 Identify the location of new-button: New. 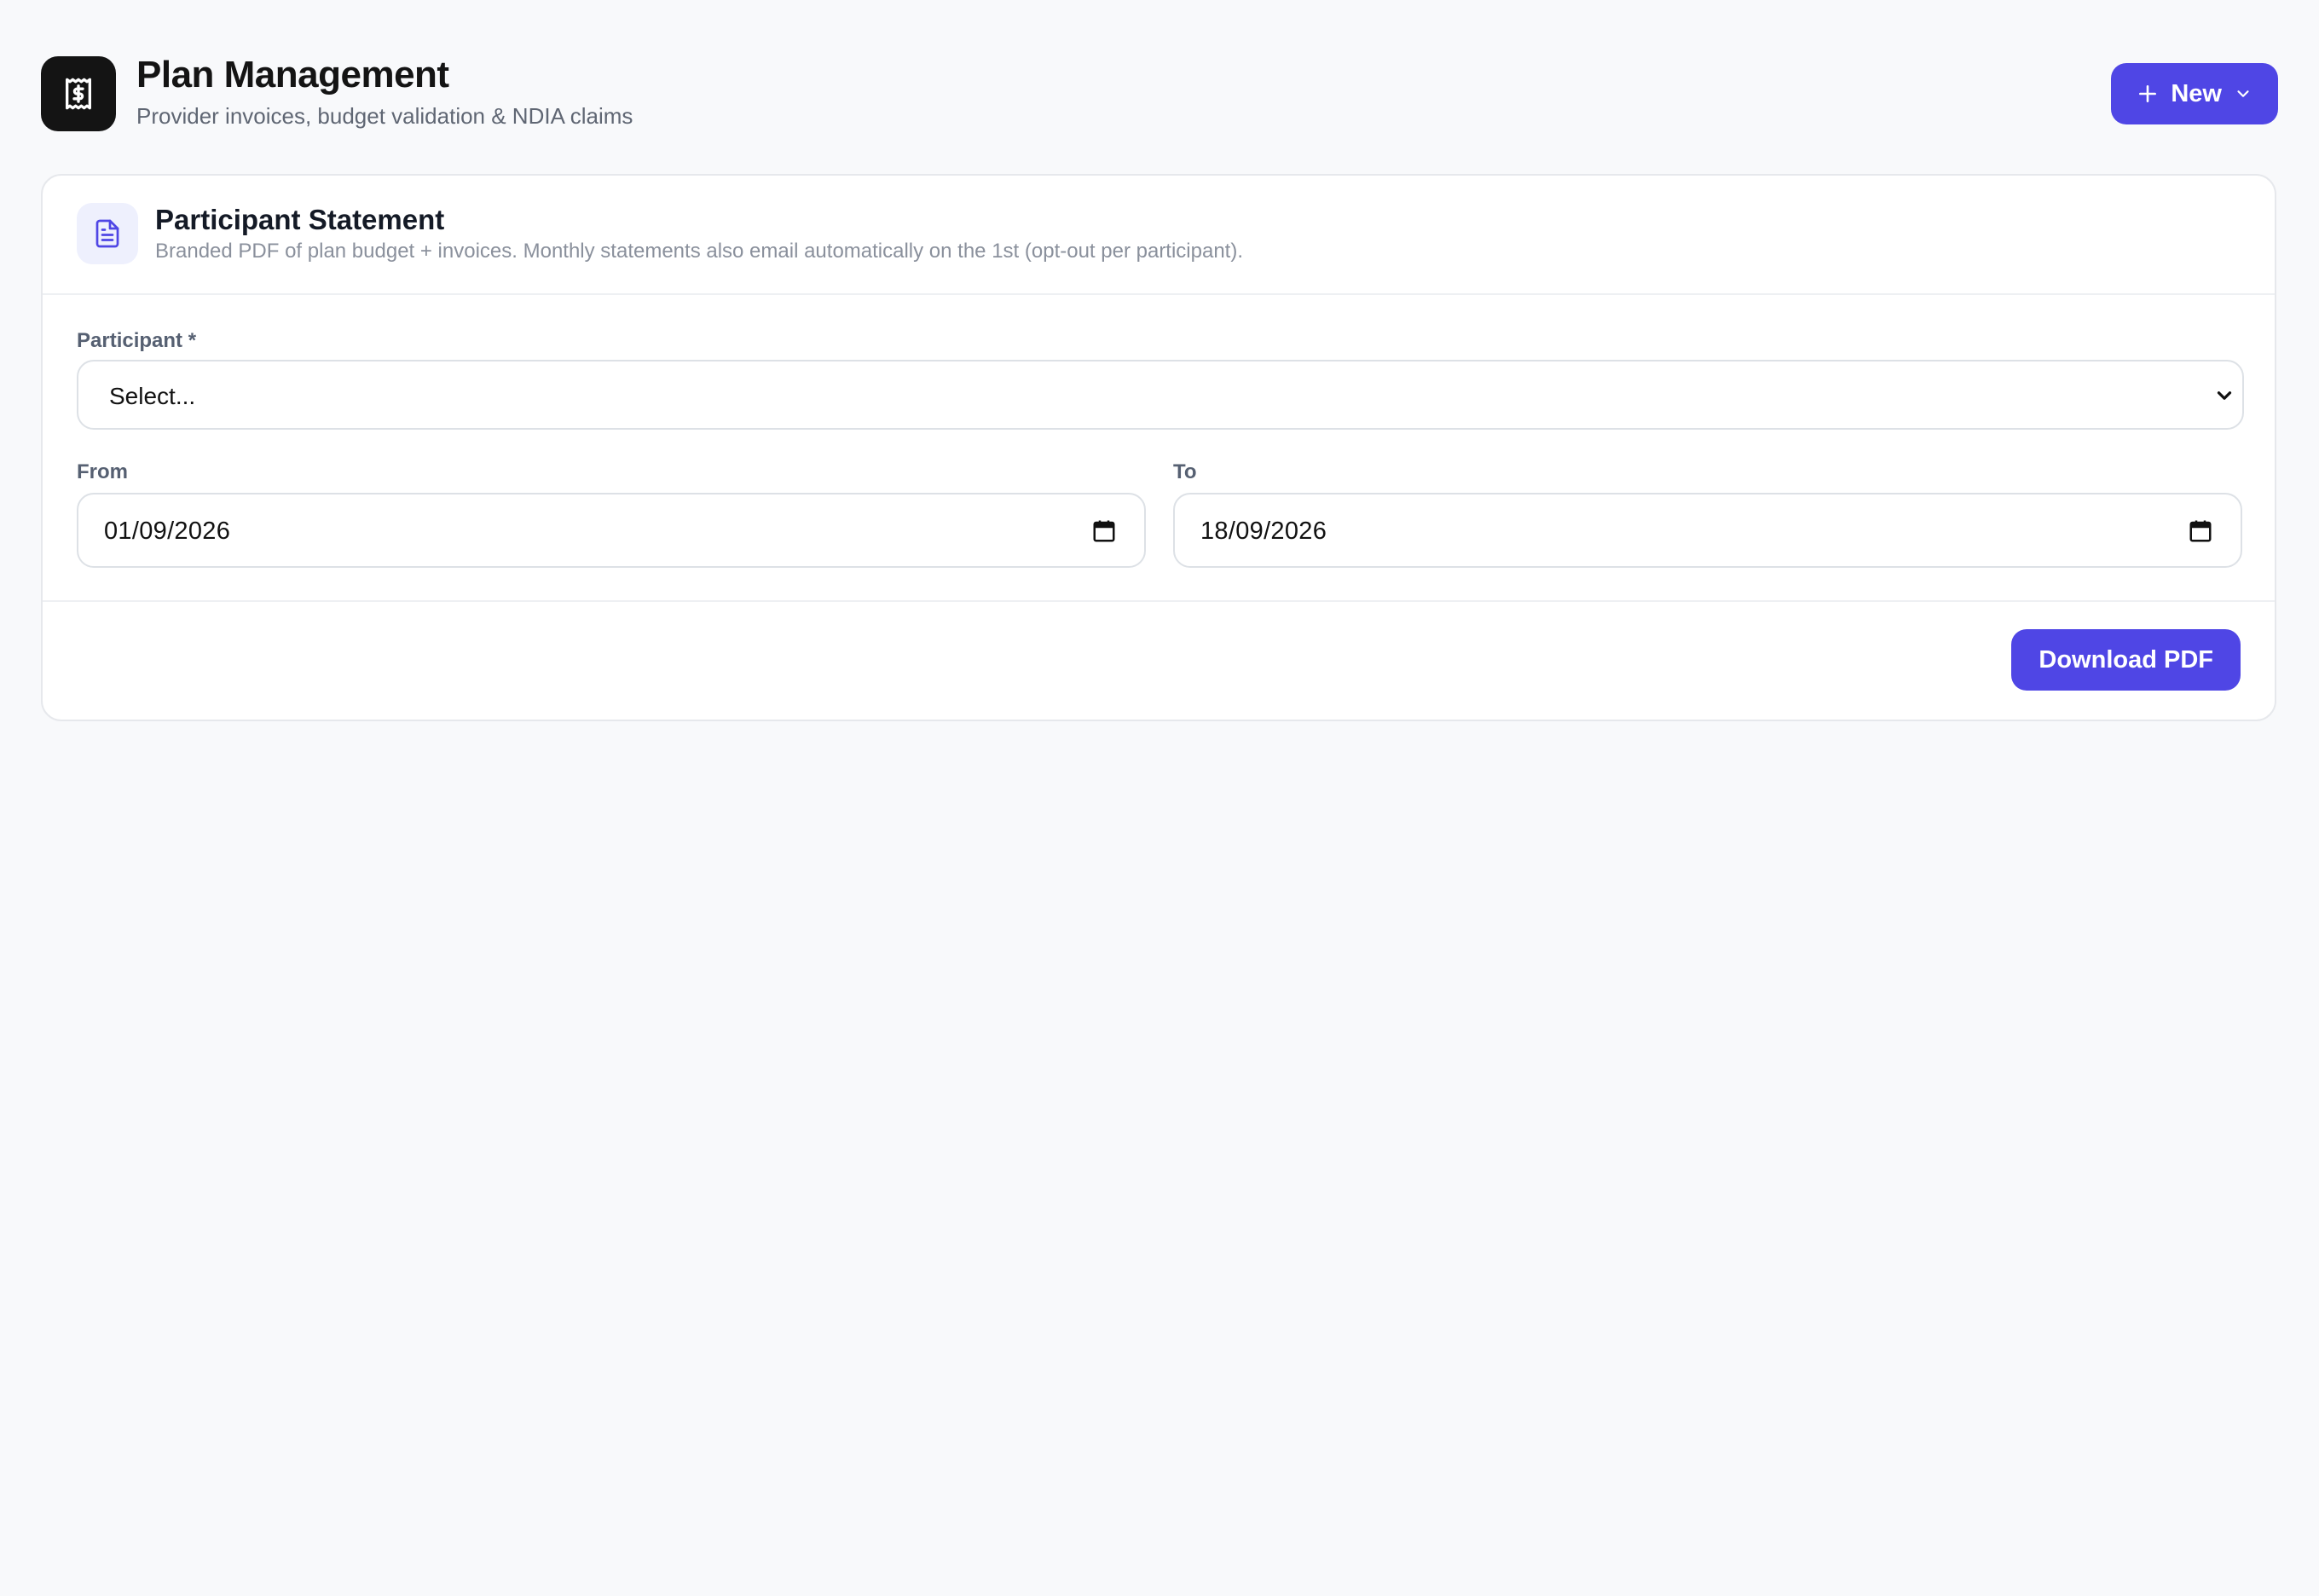
(2194, 93).